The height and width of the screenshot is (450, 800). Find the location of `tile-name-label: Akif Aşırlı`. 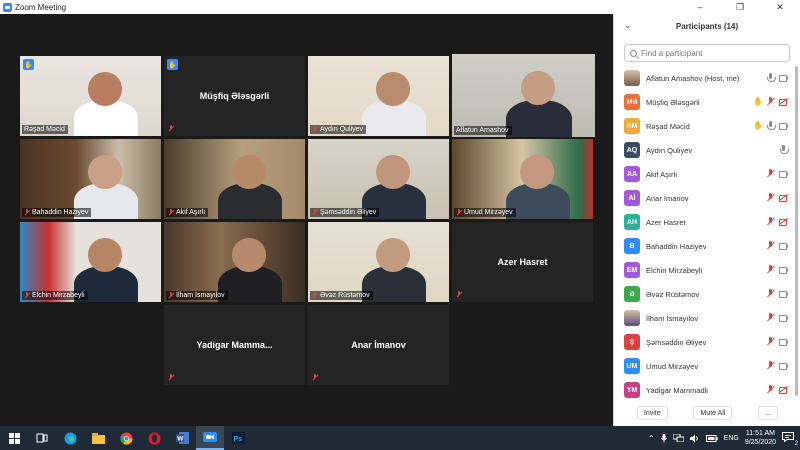

tile-name-label: Akif Aşırlı is located at coordinates (187, 212).